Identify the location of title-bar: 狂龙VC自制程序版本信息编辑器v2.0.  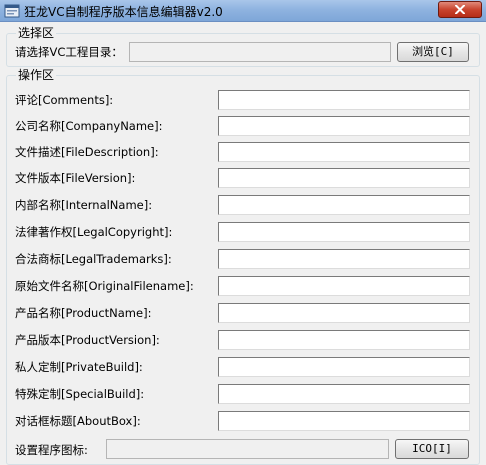
(243, 11).